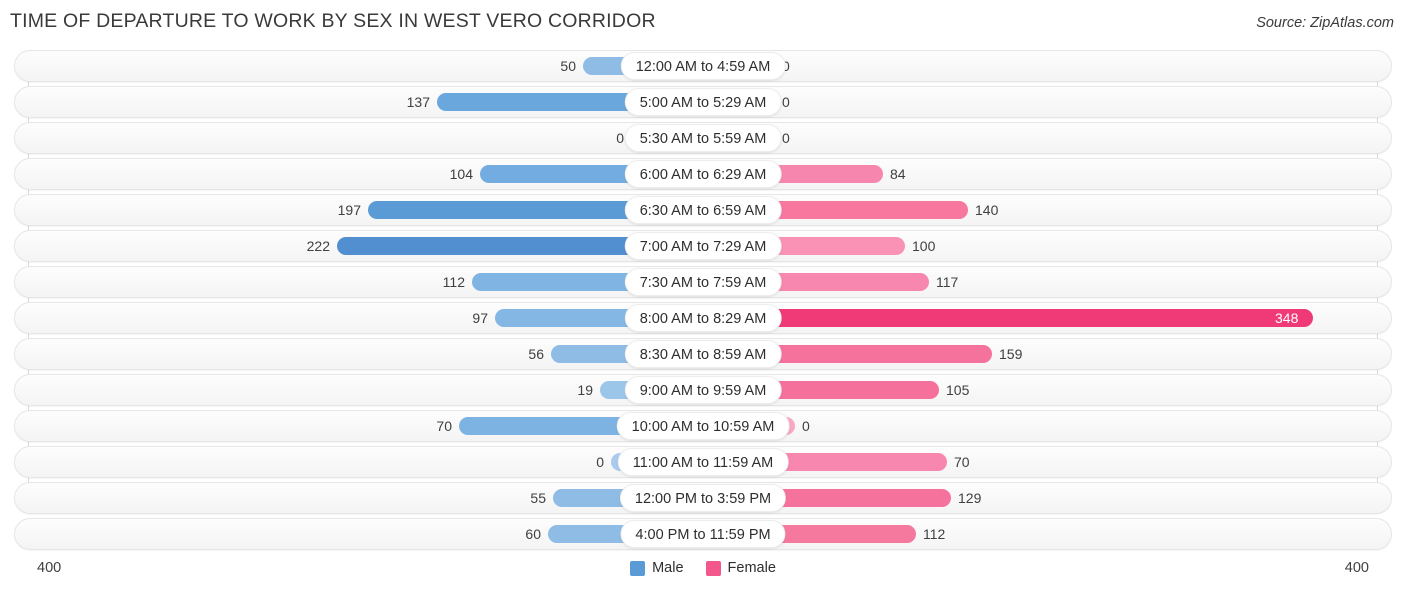 This screenshot has width=1406, height=595. I want to click on table-row: 112 117 7:30 AM to 7:59 AM, so click(703, 282).